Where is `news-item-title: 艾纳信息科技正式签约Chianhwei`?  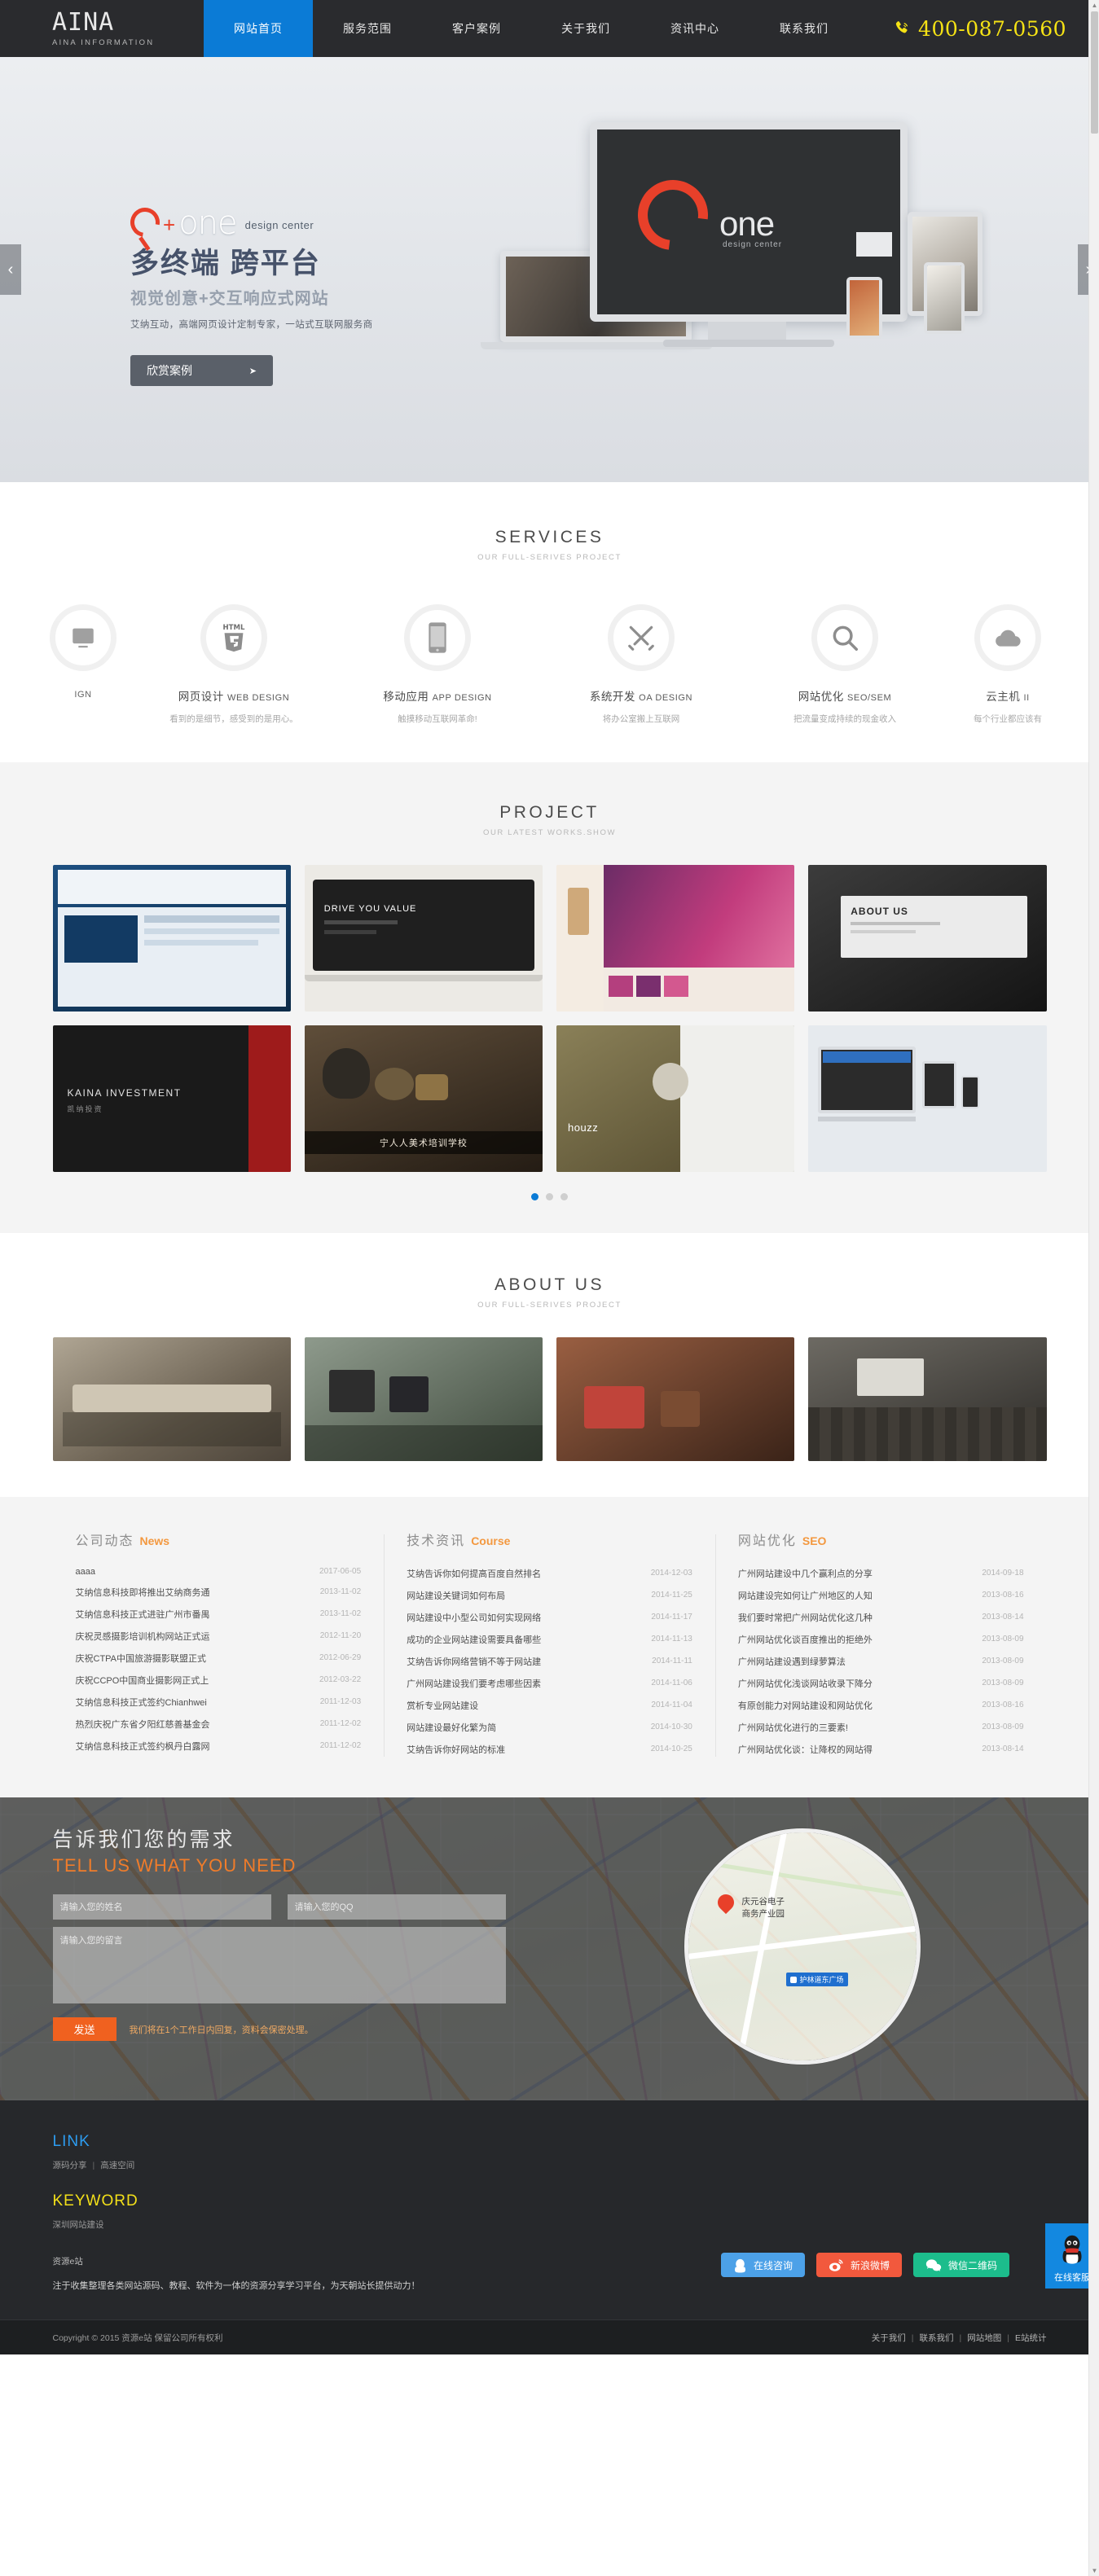
news-item-title: 艾纳信息科技正式签约Chianhwei is located at coordinates (141, 1702).